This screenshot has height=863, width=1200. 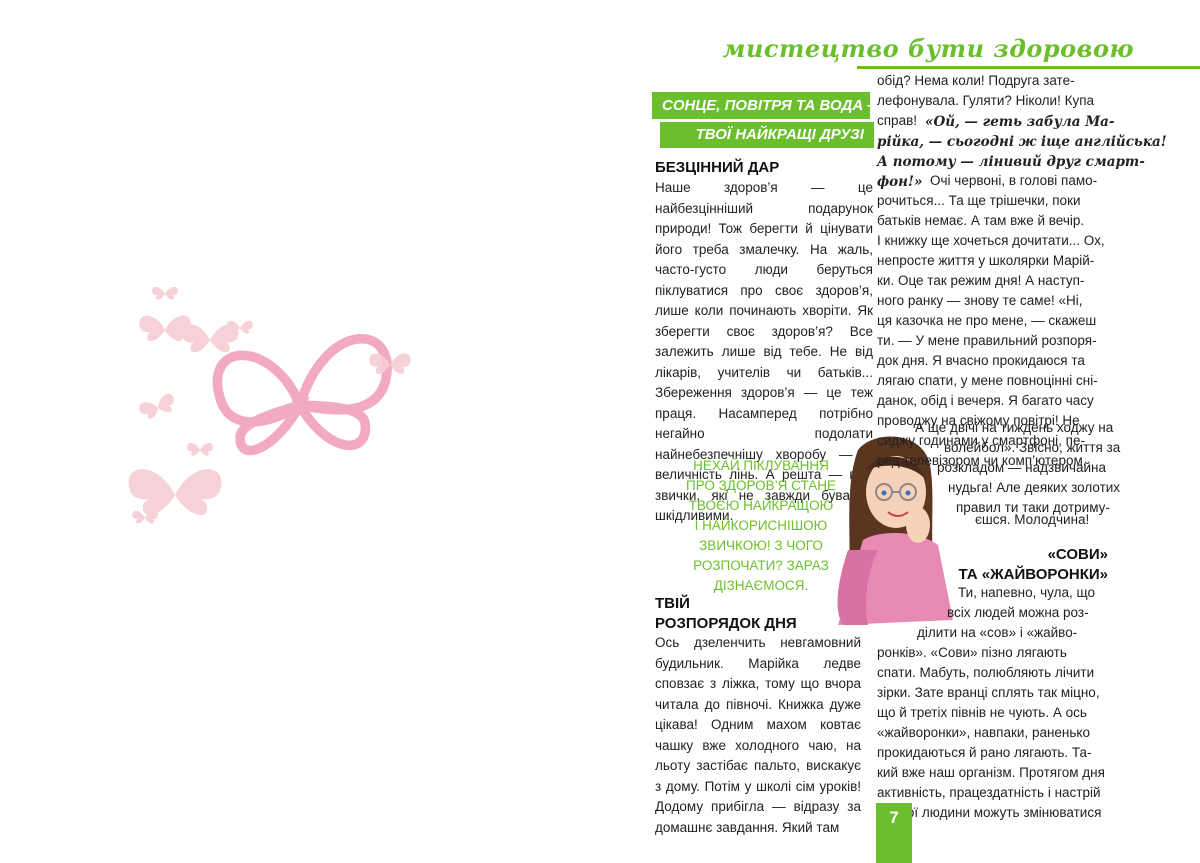 I want to click on right-col-line: батьків немає. А там вже й вечір., so click(x=981, y=220).